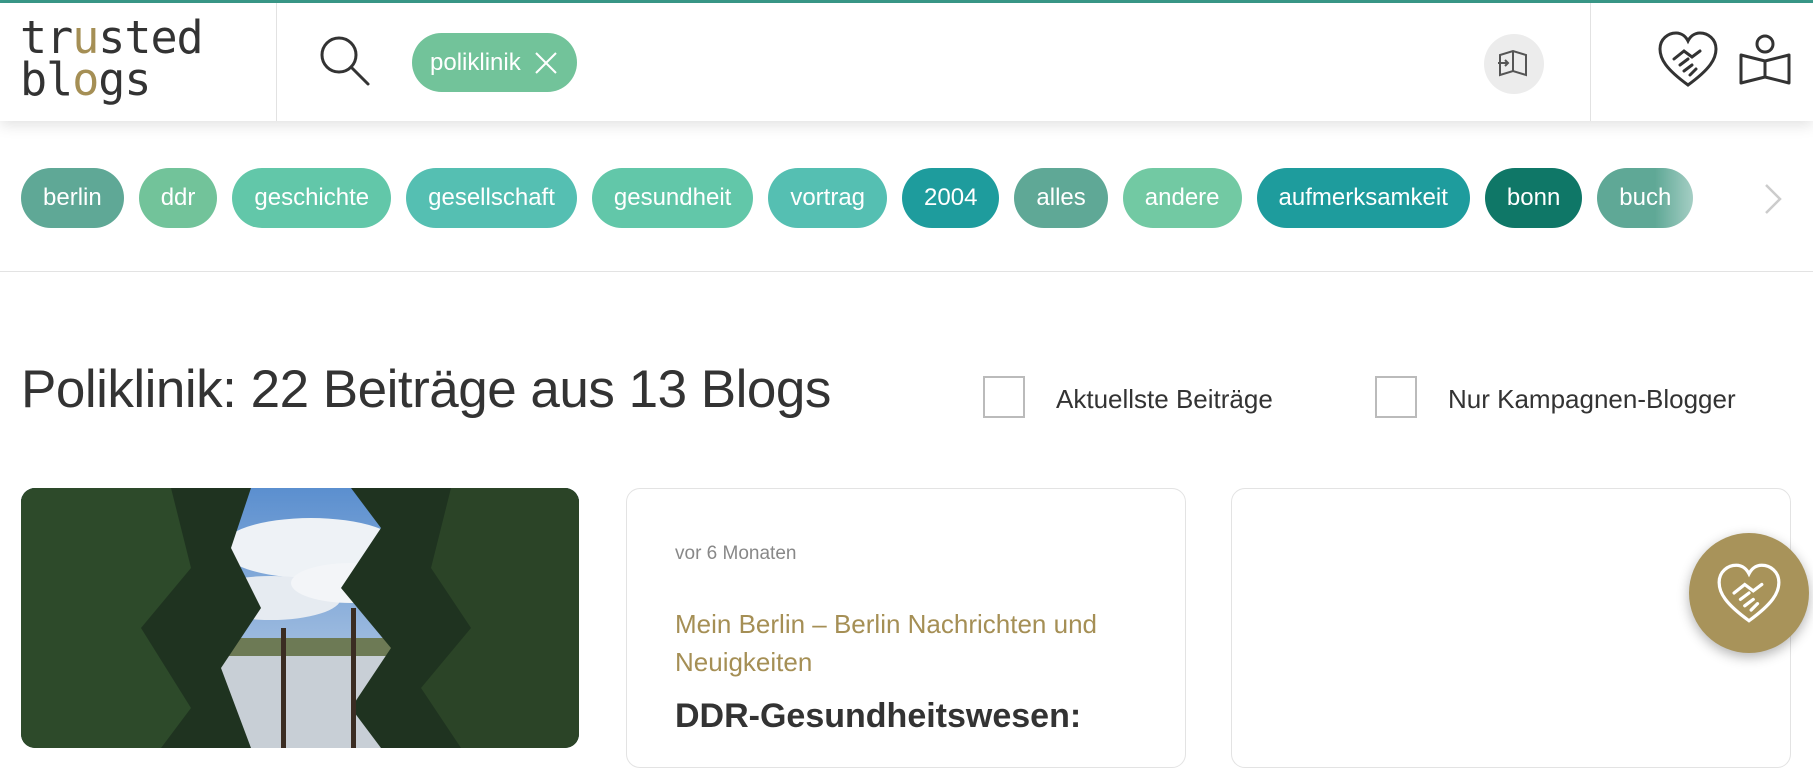 The width and height of the screenshot is (1813, 768). Describe the element at coordinates (546, 63) in the screenshot. I see `close-icon` at that location.